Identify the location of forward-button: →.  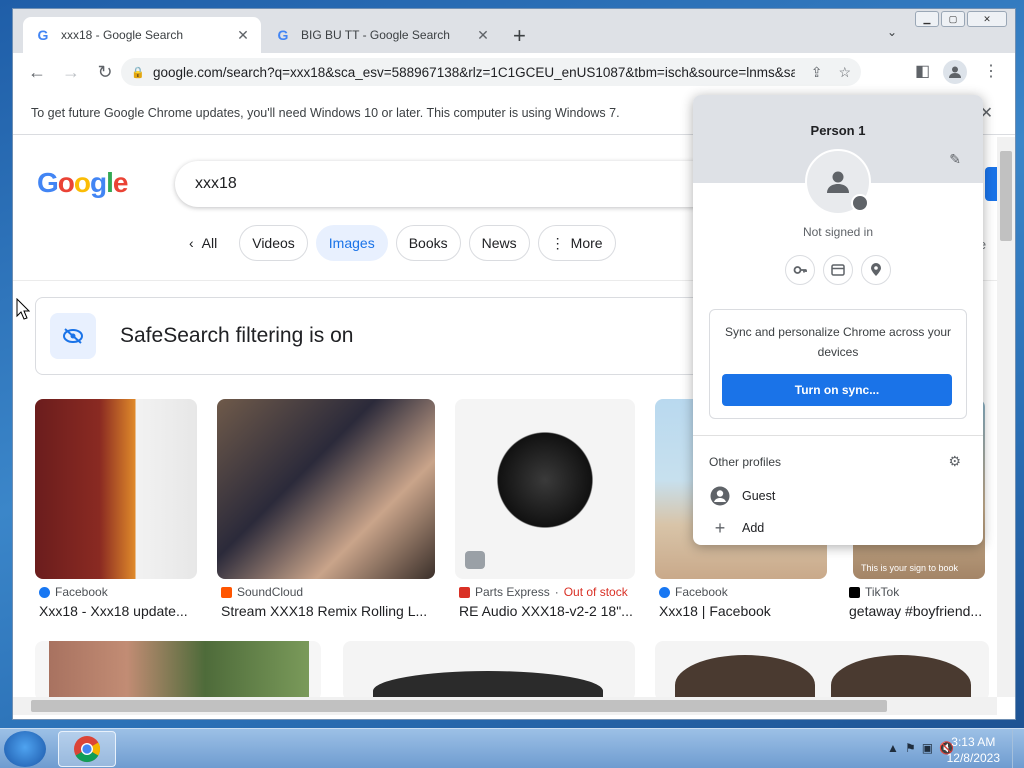
(71, 72).